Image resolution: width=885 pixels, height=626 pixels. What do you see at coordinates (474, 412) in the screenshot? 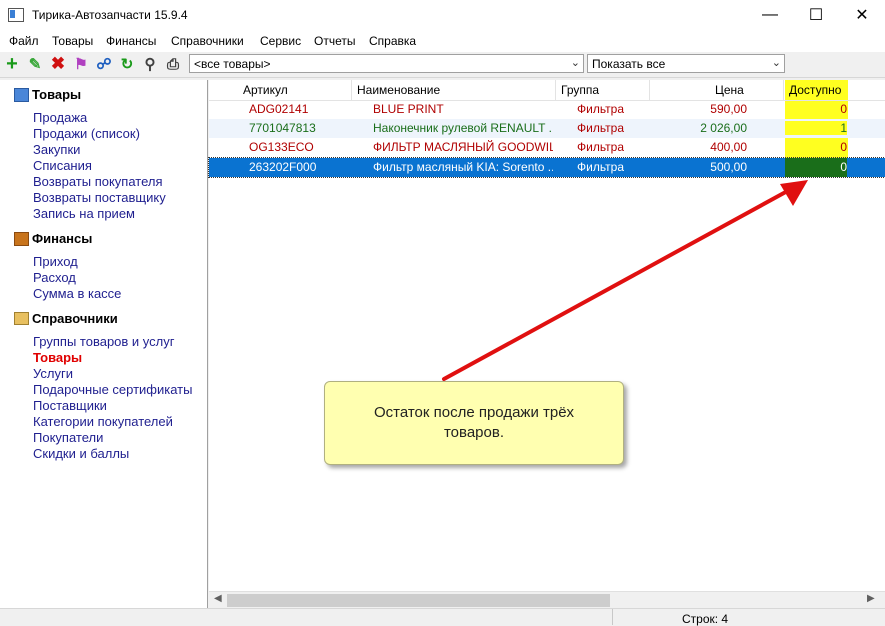
I see `callout-line-1: Остаток после продажи трёх` at bounding box center [474, 412].